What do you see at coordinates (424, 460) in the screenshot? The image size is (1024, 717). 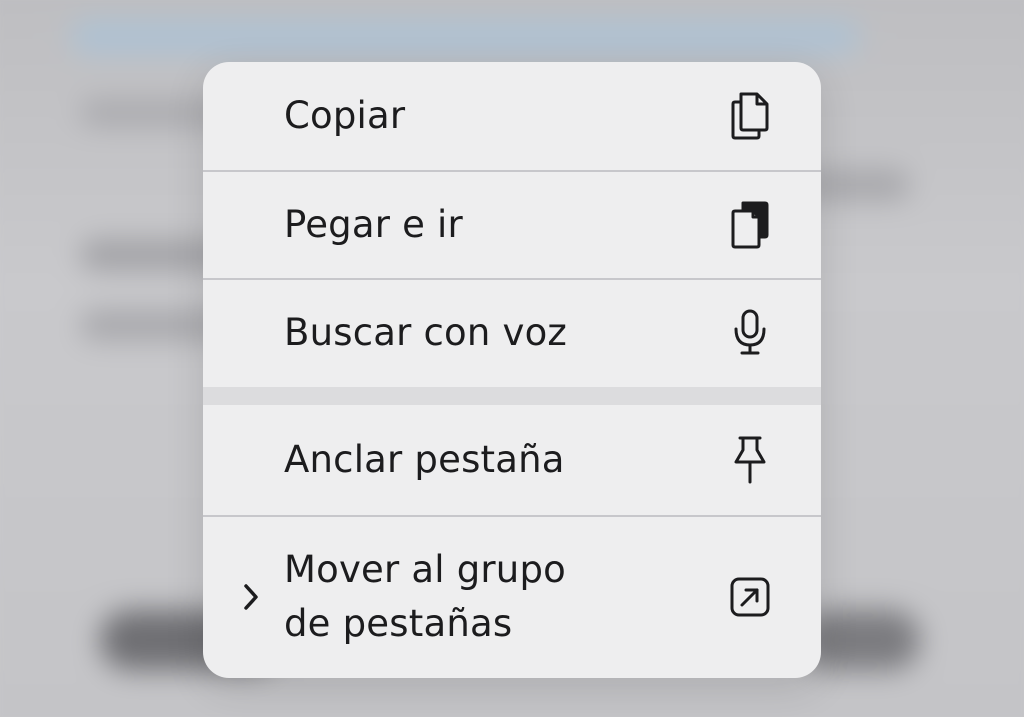 I see `menu-item-label: Anclar pestaña` at bounding box center [424, 460].